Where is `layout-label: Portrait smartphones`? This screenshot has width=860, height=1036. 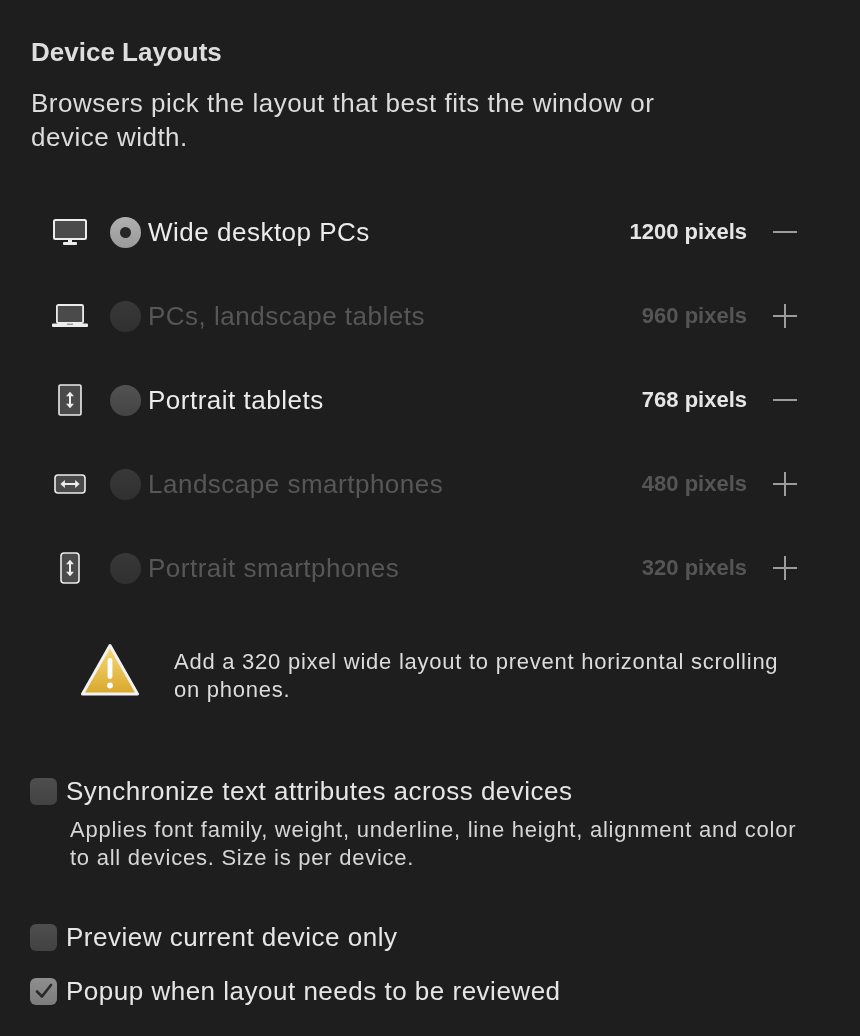 layout-label: Portrait smartphones is located at coordinates (274, 568).